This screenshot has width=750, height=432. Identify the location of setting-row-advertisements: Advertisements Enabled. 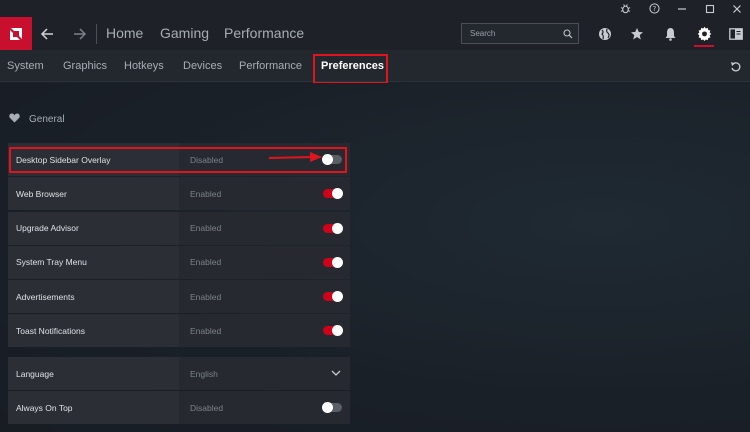
(179, 297).